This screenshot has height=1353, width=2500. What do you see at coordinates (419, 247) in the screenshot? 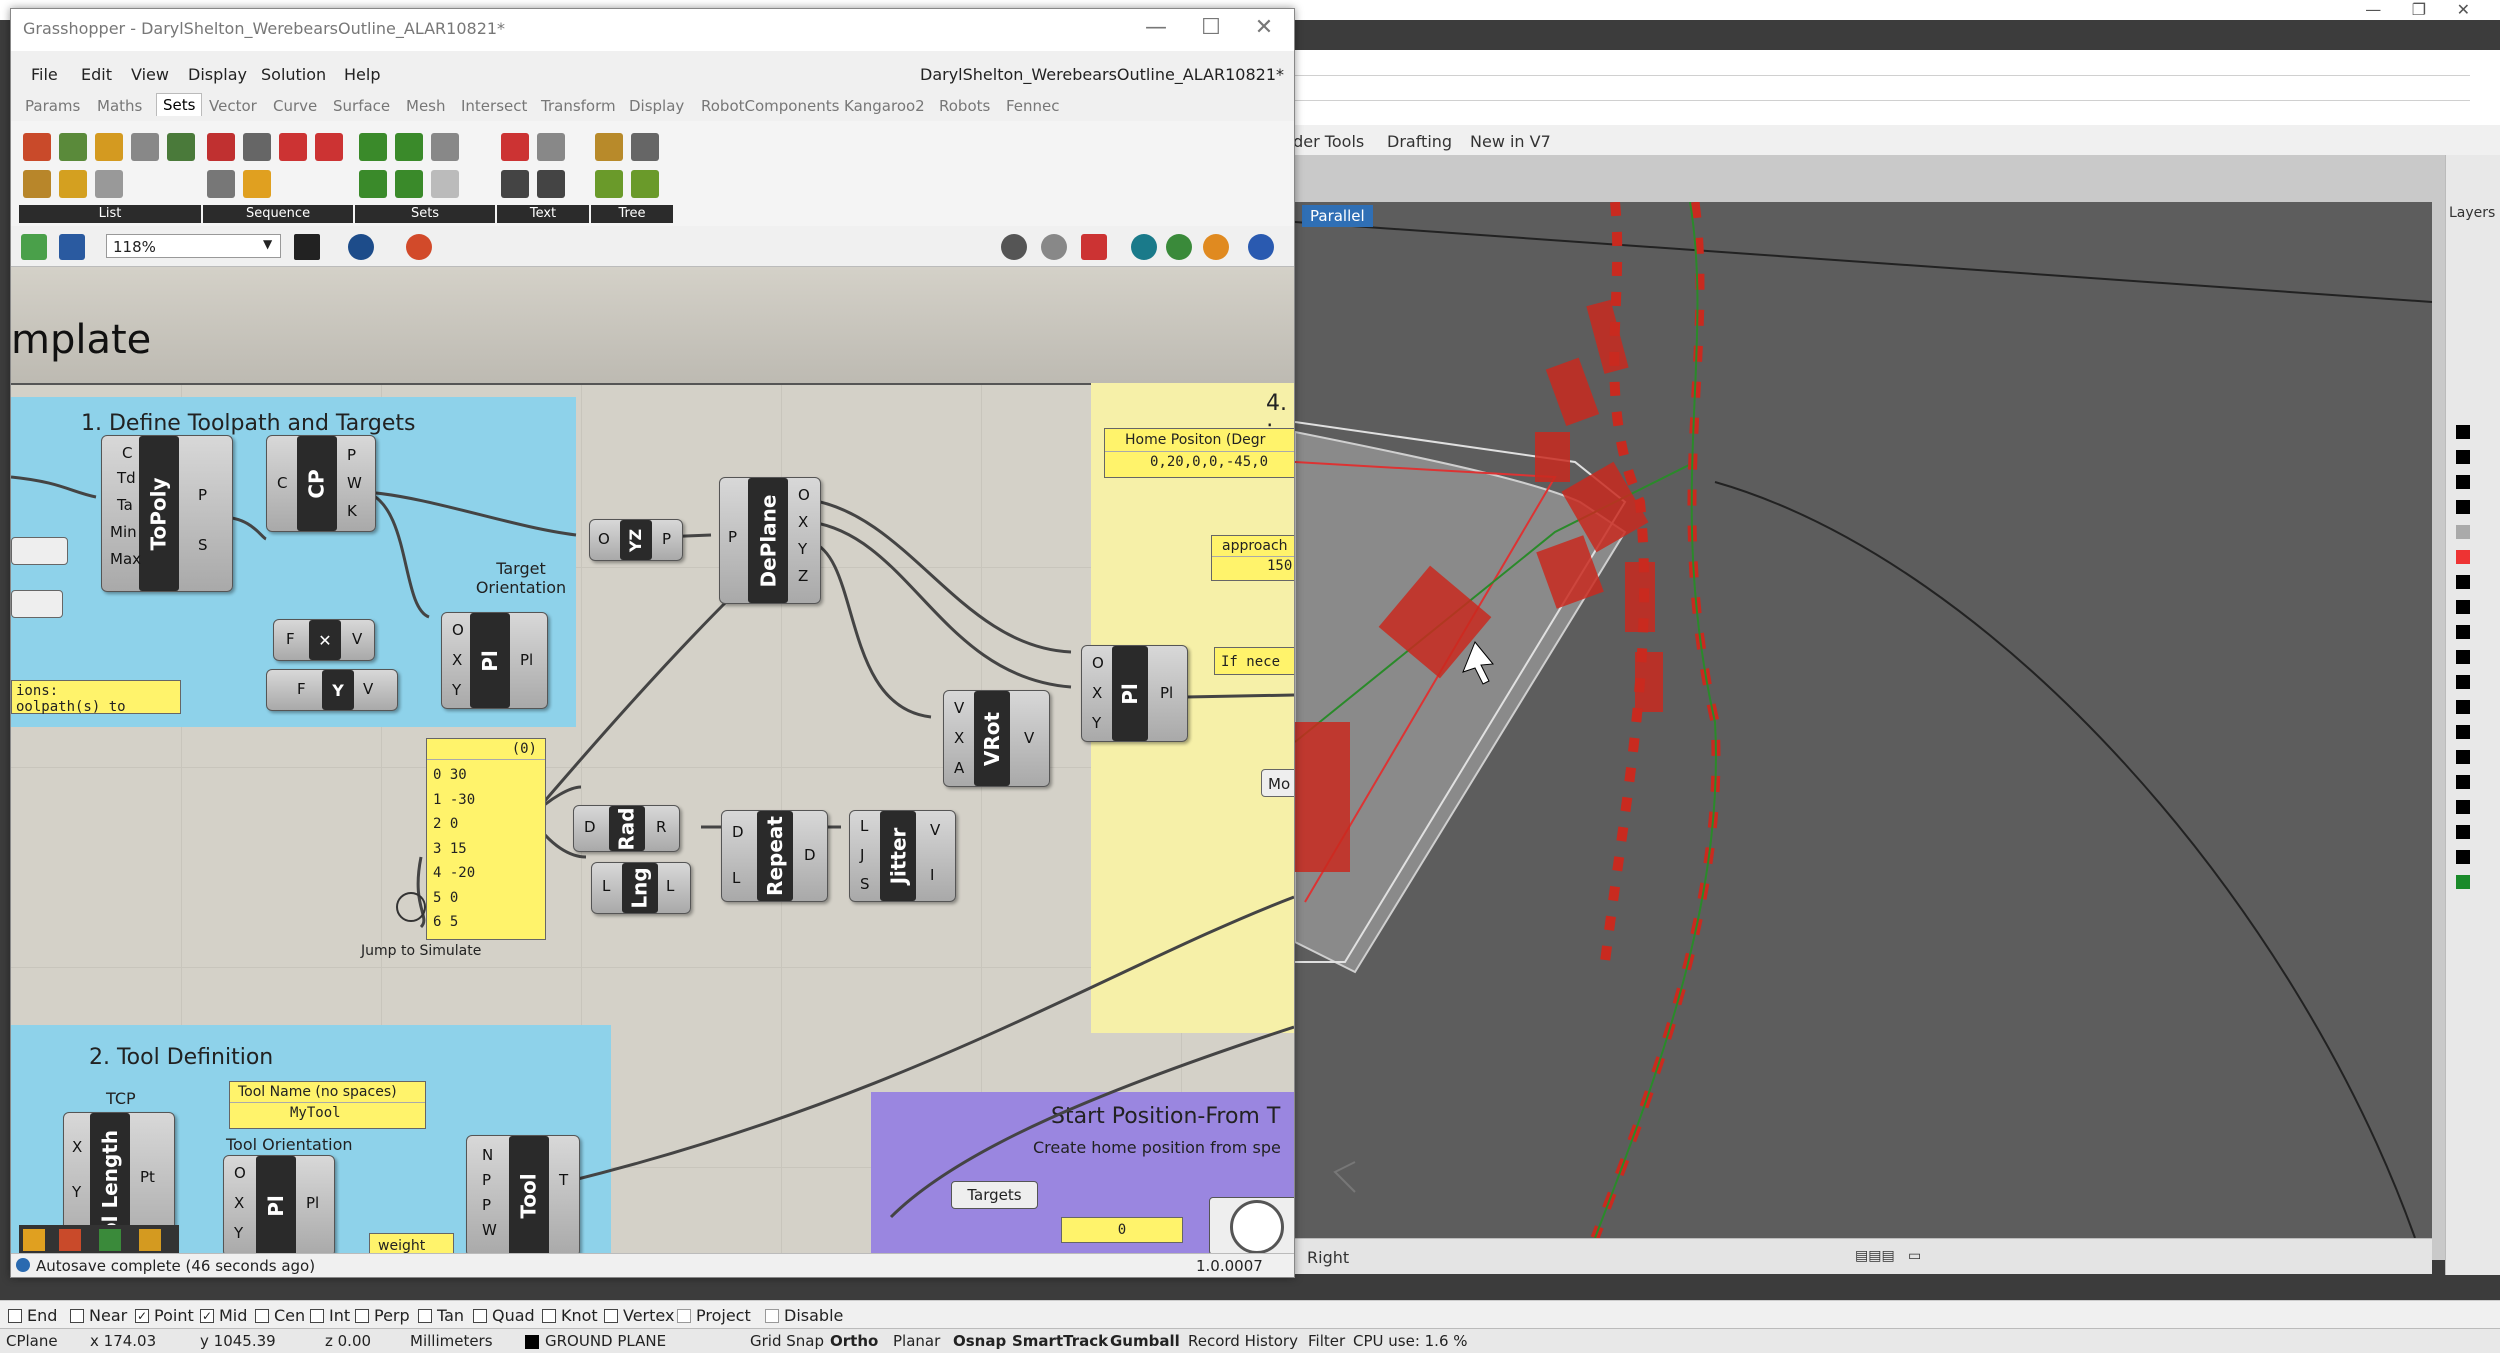
I see `sketch-icon` at bounding box center [419, 247].